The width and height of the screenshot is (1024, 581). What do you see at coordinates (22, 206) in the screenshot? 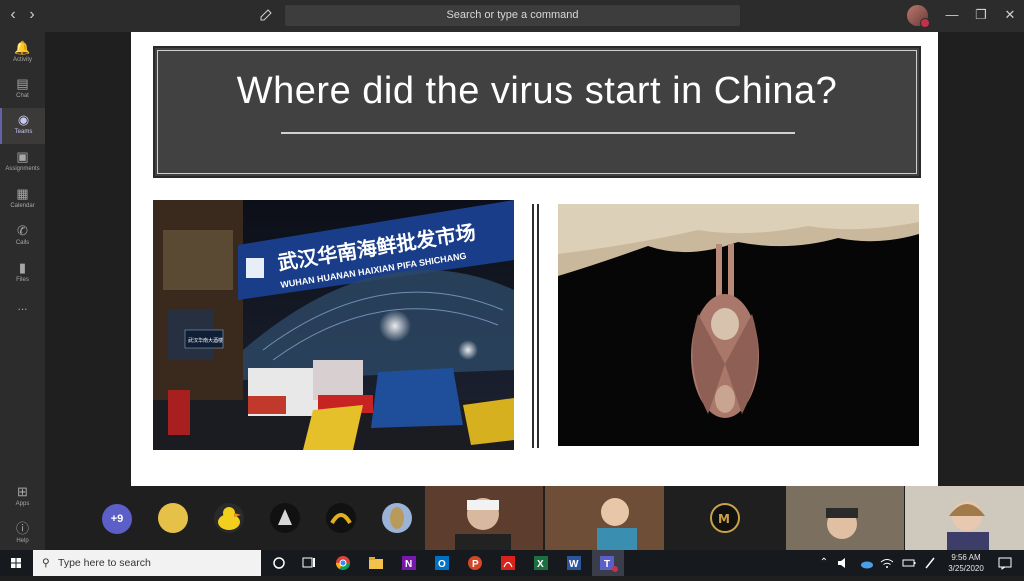
I see `rail-label: Calendar` at bounding box center [22, 206].